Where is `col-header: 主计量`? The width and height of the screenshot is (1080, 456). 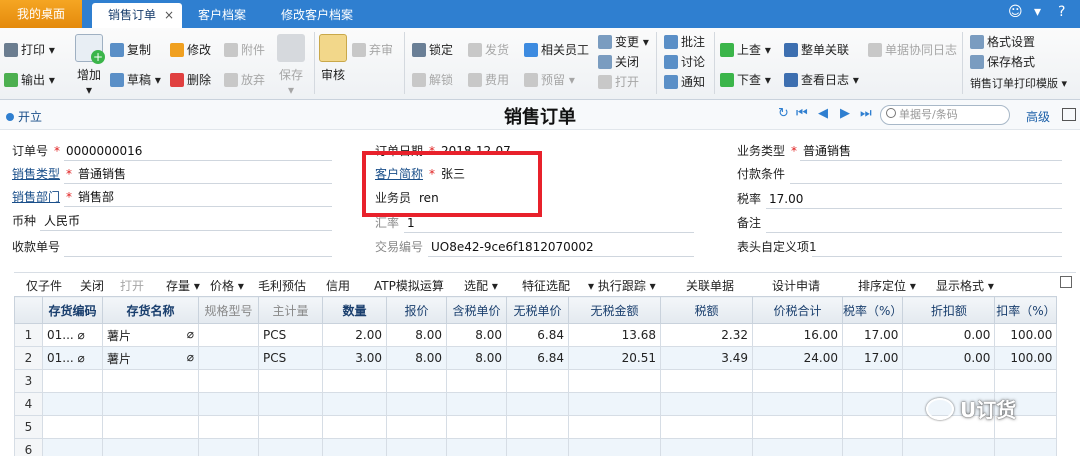 col-header: 主计量 is located at coordinates (290, 310).